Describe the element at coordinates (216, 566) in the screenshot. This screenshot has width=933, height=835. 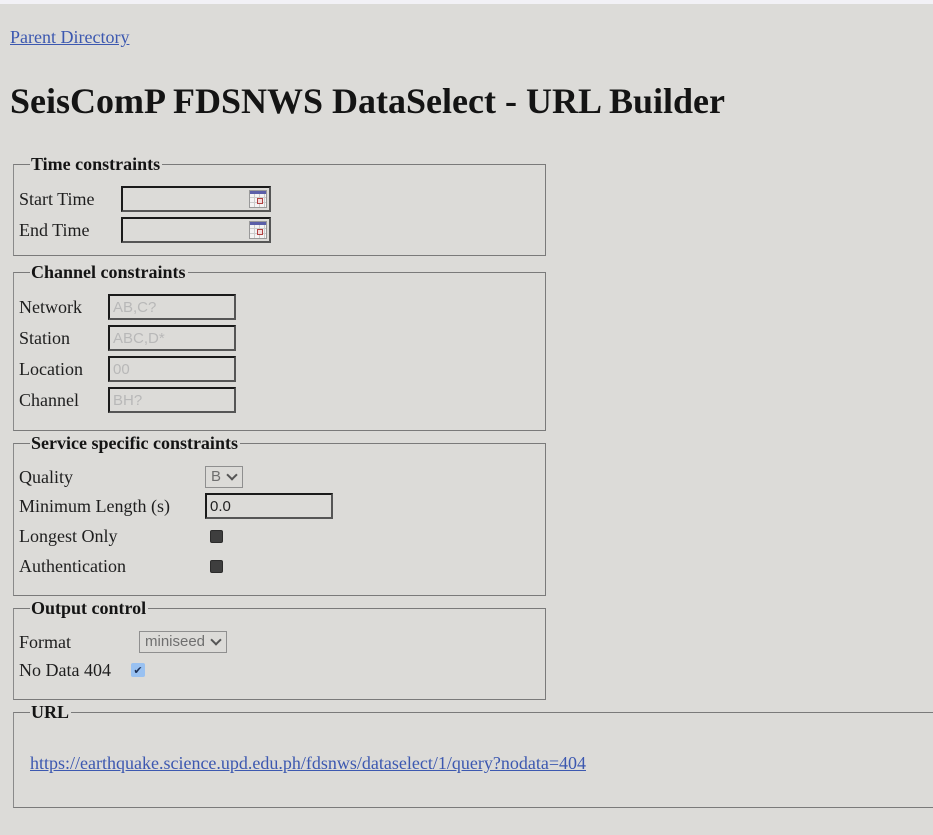
I see `authentication-checkbox` at that location.